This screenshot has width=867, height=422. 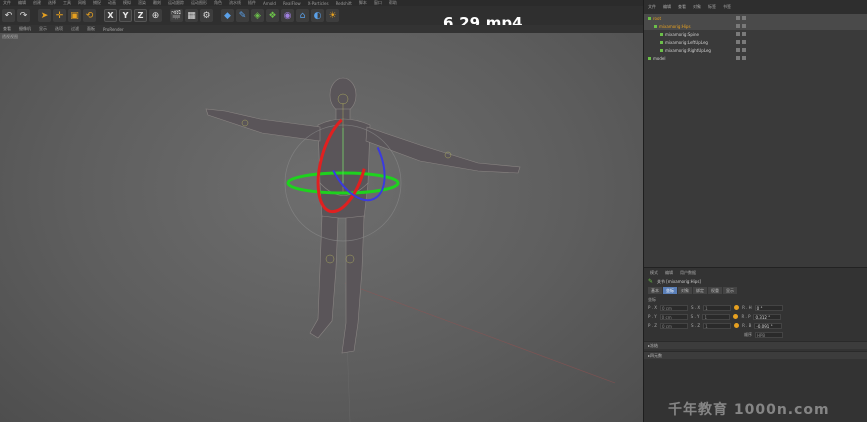 What do you see at coordinates (654, 273) in the screenshot?
I see `attribute-menu-item: 模式` at bounding box center [654, 273].